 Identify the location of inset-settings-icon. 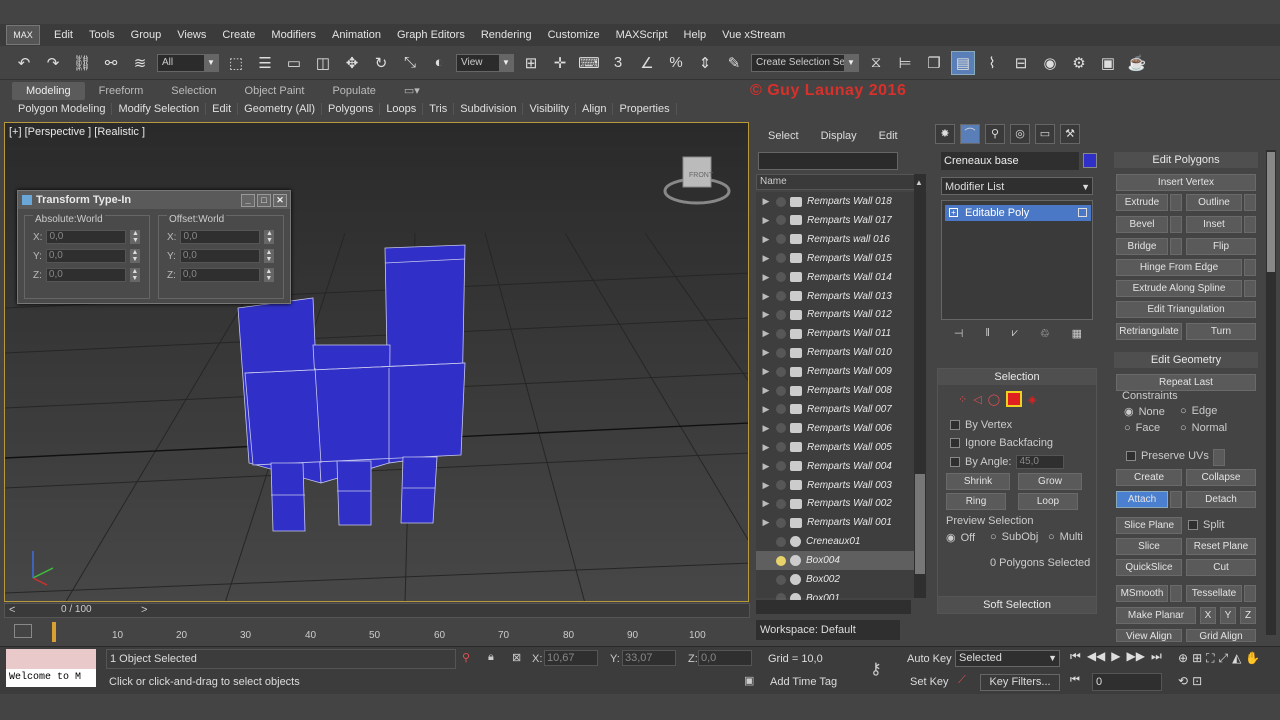
(1250, 224).